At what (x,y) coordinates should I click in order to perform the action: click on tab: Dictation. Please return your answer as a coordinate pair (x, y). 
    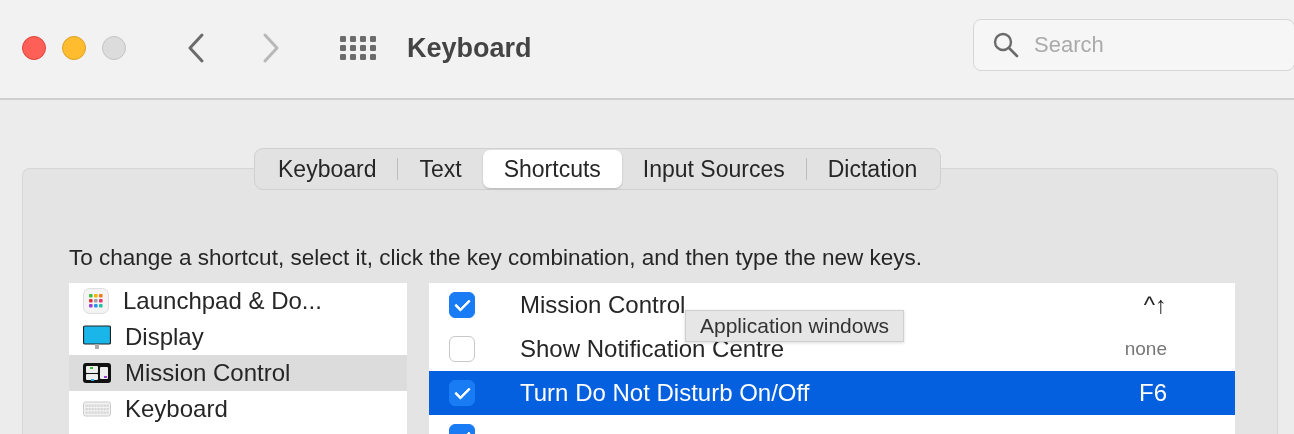
    Looking at the image, I should click on (872, 169).